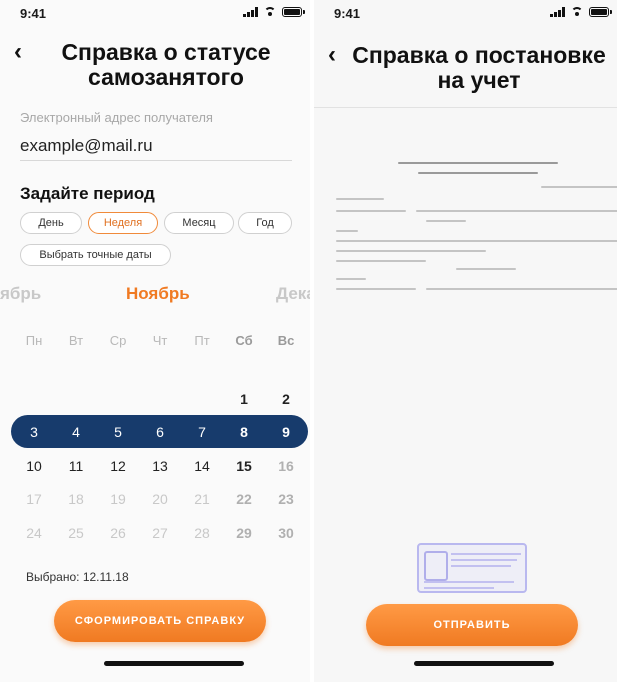 The height and width of the screenshot is (682, 617). Describe the element at coordinates (118, 499) in the screenshot. I see `calendar-day: 19` at that location.